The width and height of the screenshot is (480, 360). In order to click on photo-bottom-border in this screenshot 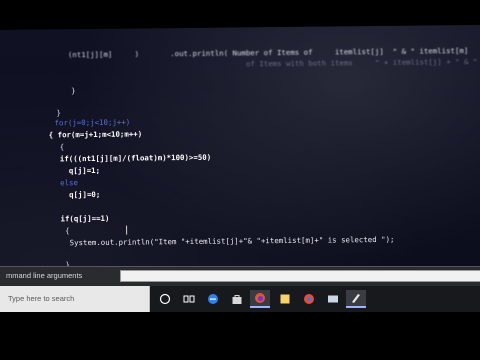, I will do `click(240, 336)`.